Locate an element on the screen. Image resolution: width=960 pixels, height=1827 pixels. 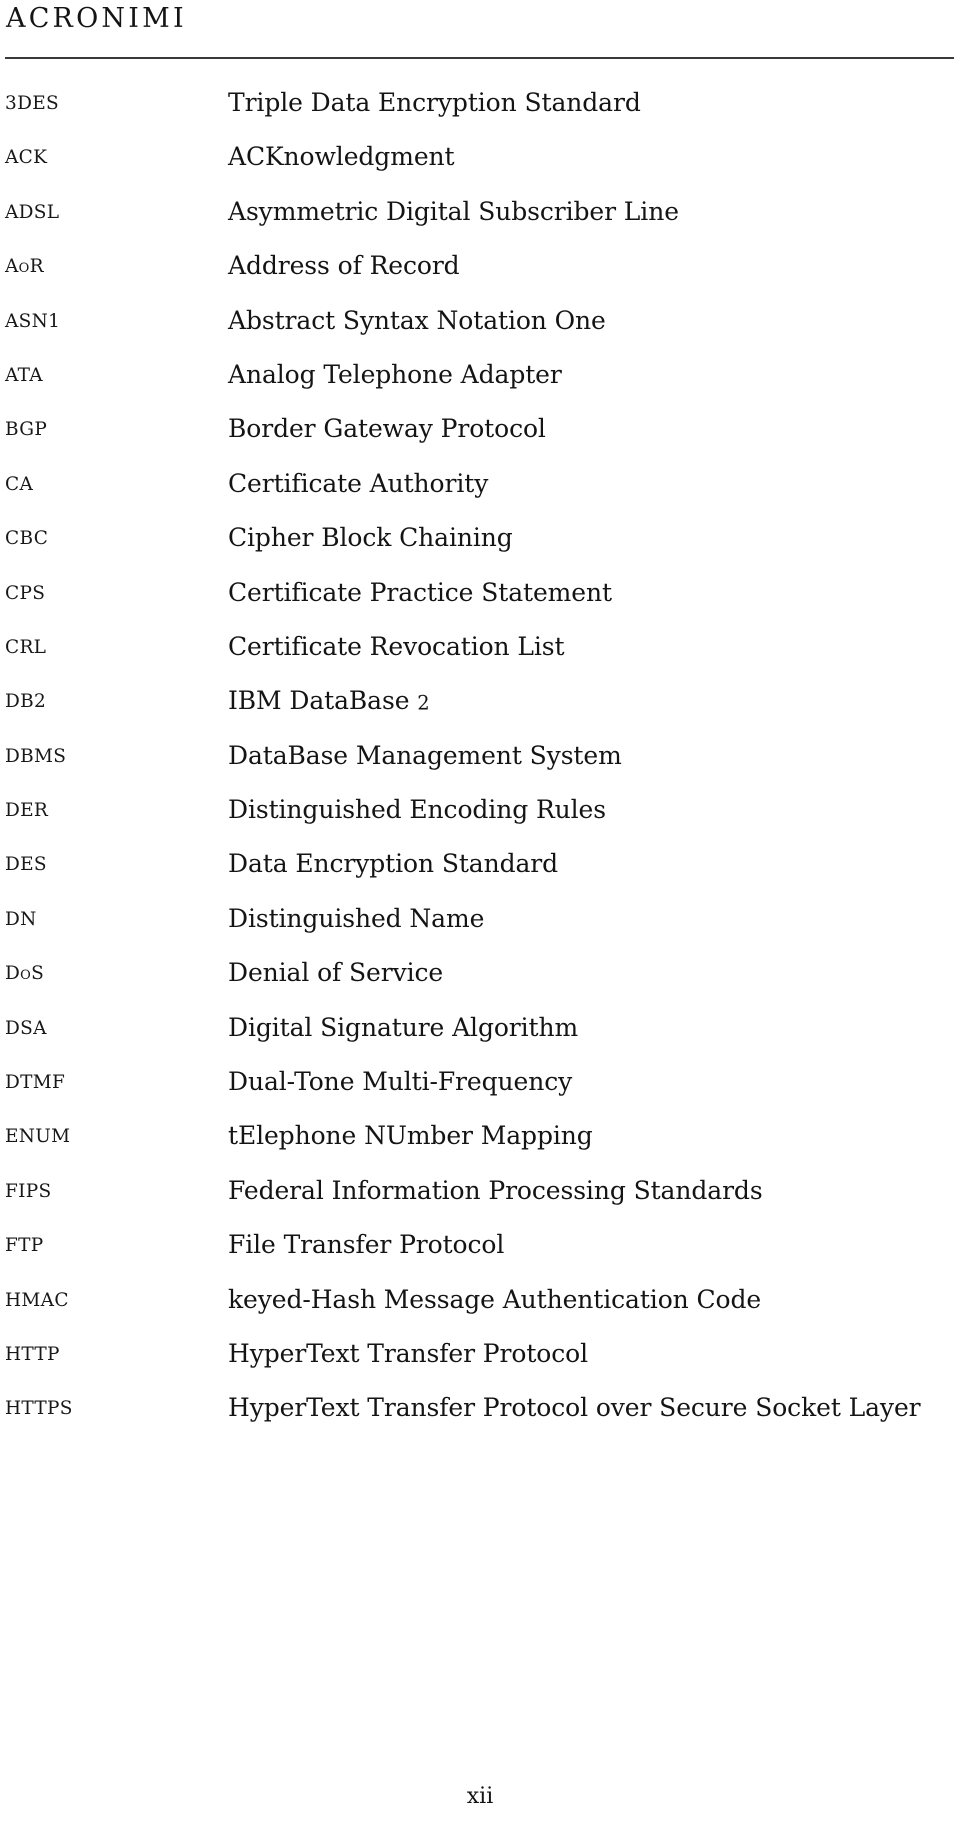
acronym-row: ACK ACKnowledgment is located at coordinates (480, 167).